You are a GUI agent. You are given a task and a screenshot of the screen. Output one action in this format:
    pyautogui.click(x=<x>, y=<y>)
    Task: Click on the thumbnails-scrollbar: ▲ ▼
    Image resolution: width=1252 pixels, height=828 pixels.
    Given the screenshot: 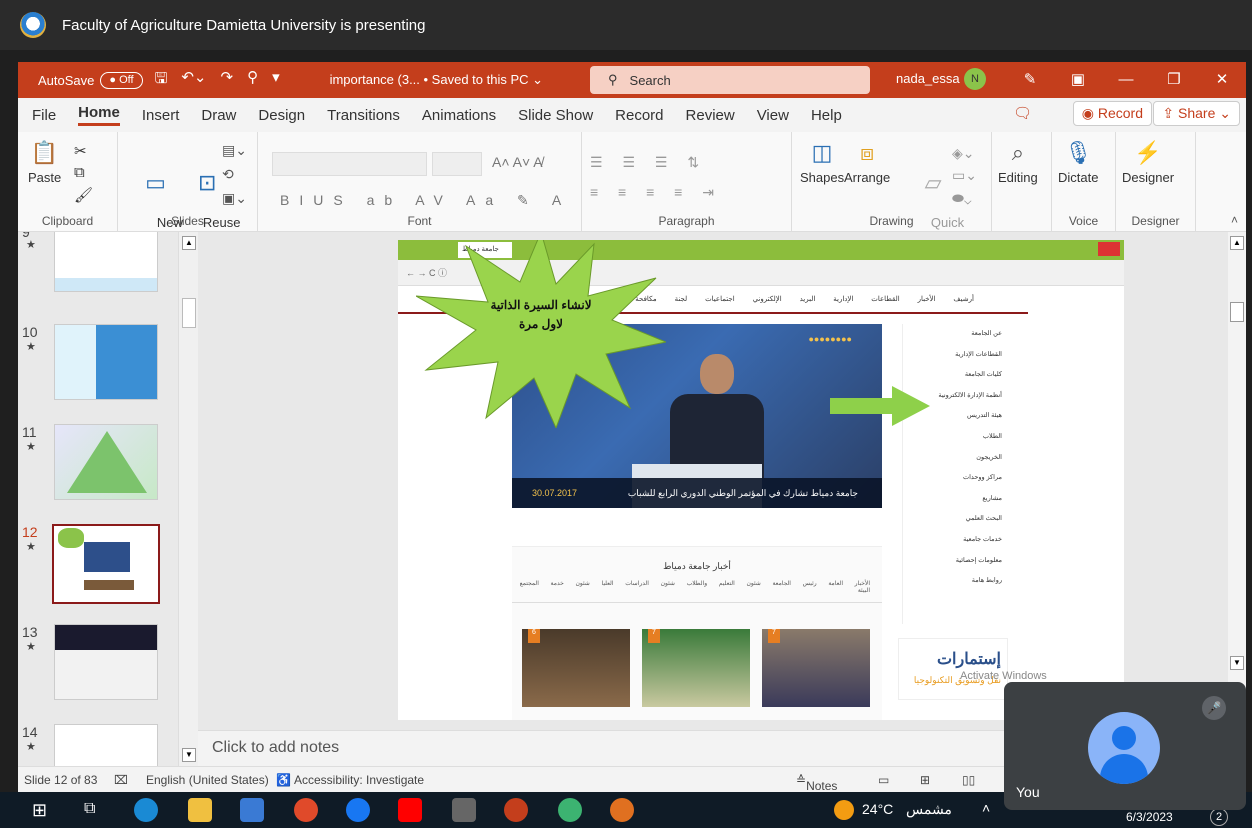 What is the action you would take?
    pyautogui.click(x=188, y=502)
    